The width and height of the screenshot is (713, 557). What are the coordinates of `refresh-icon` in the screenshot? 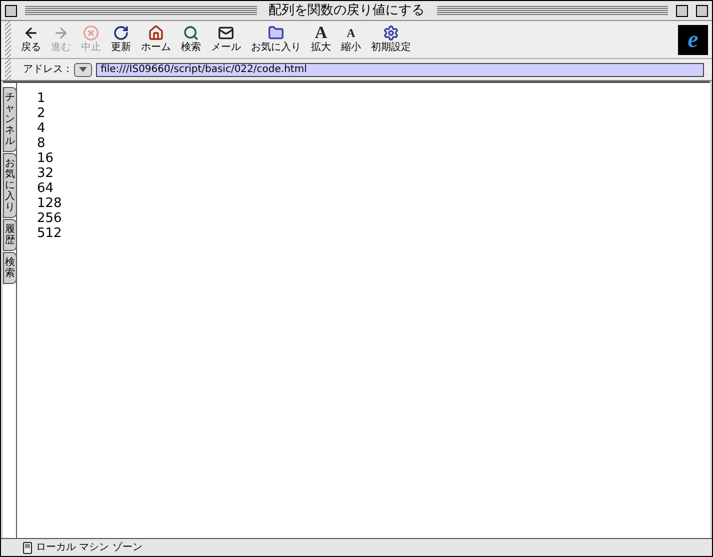 It's located at (121, 33).